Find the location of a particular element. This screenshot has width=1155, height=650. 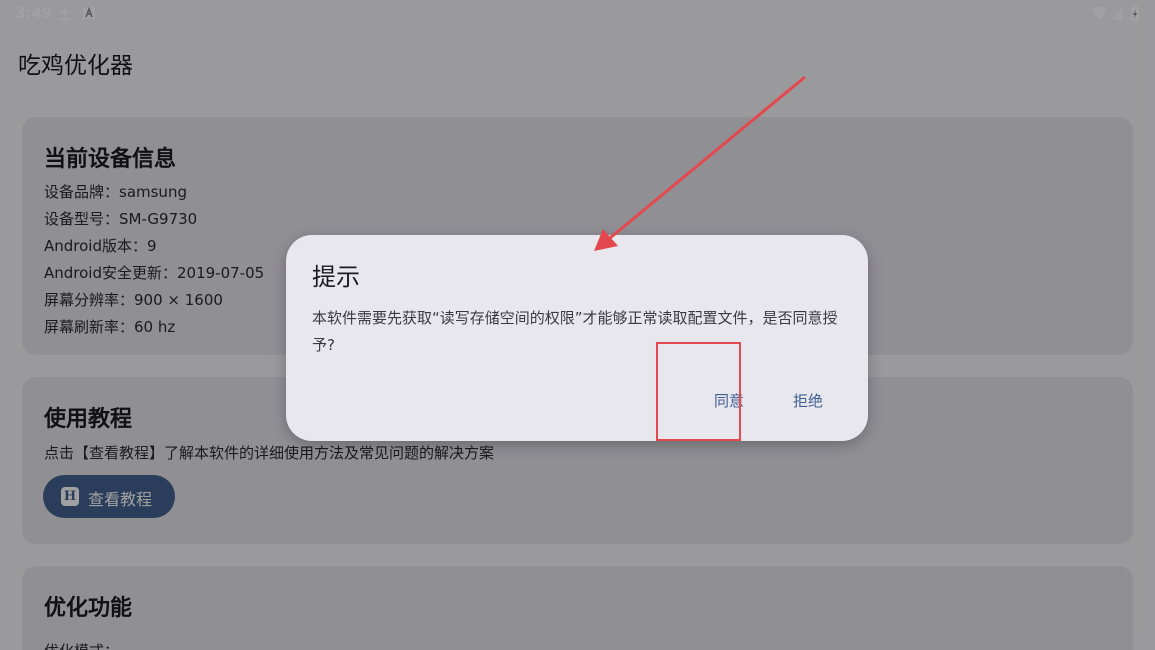

annotation-arrow is located at coordinates (700, 163).